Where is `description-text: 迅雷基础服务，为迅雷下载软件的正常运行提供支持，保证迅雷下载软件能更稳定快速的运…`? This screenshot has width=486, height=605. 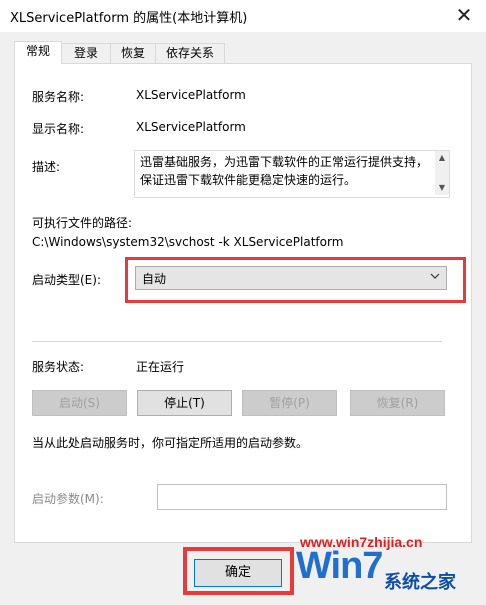
description-text: 迅雷基础服务，为迅雷下载软件的正常运行提供支持，保证迅雷下载软件能更稳定快速的运… is located at coordinates (284, 171).